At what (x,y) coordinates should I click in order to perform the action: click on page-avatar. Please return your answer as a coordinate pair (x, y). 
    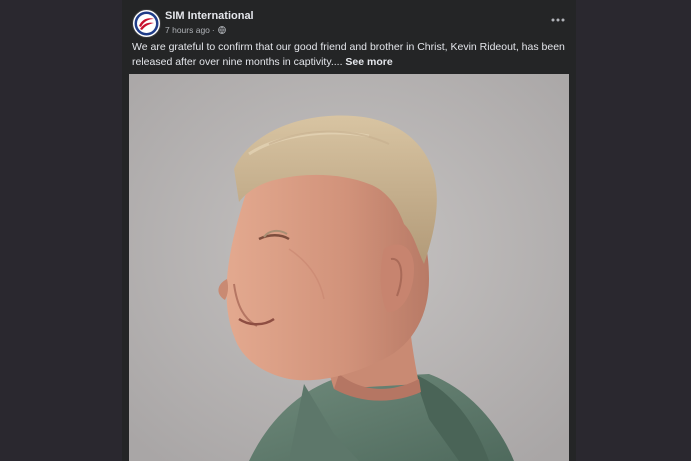
    Looking at the image, I should click on (146, 23).